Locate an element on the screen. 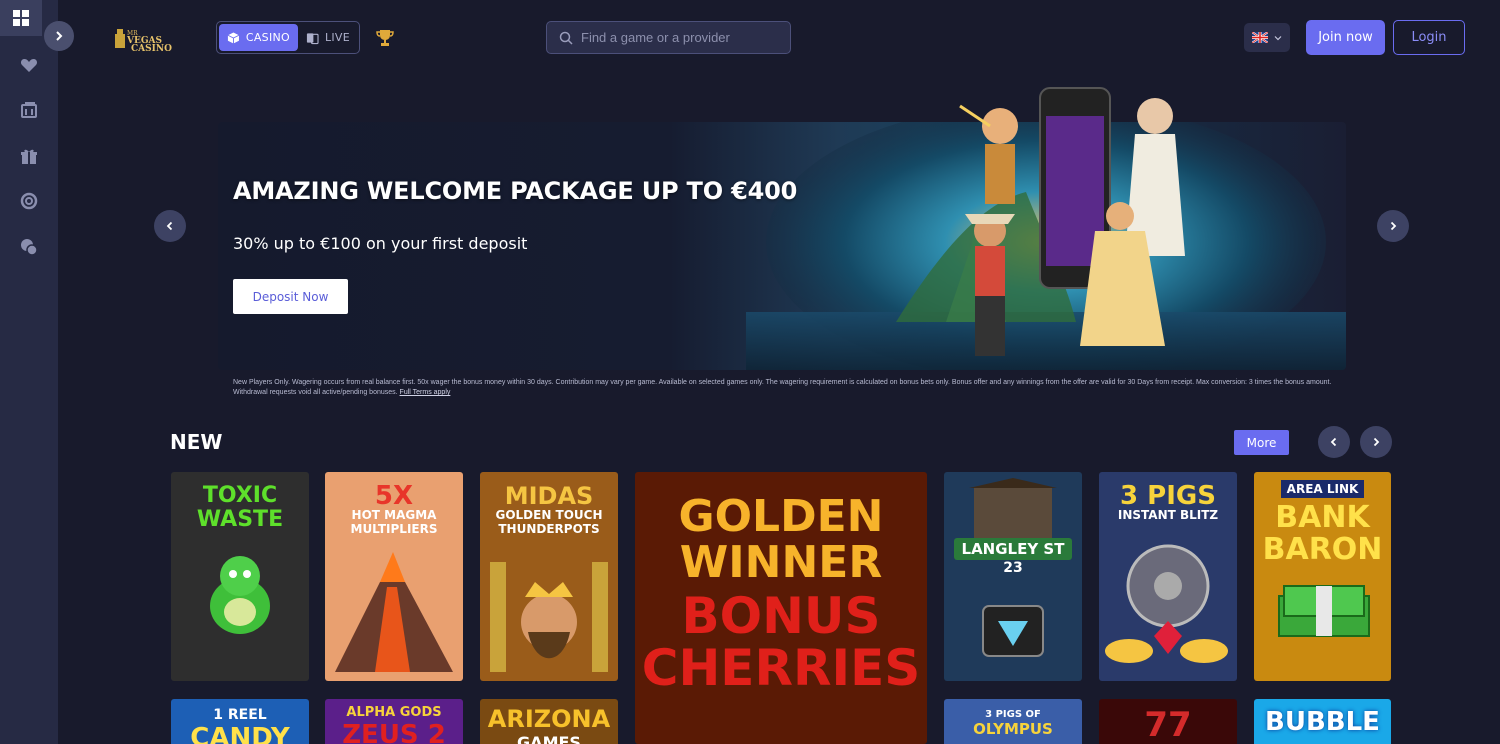 Image resolution: width=1500 pixels, height=744 pixels. more-button: More is located at coordinates (1261, 442).